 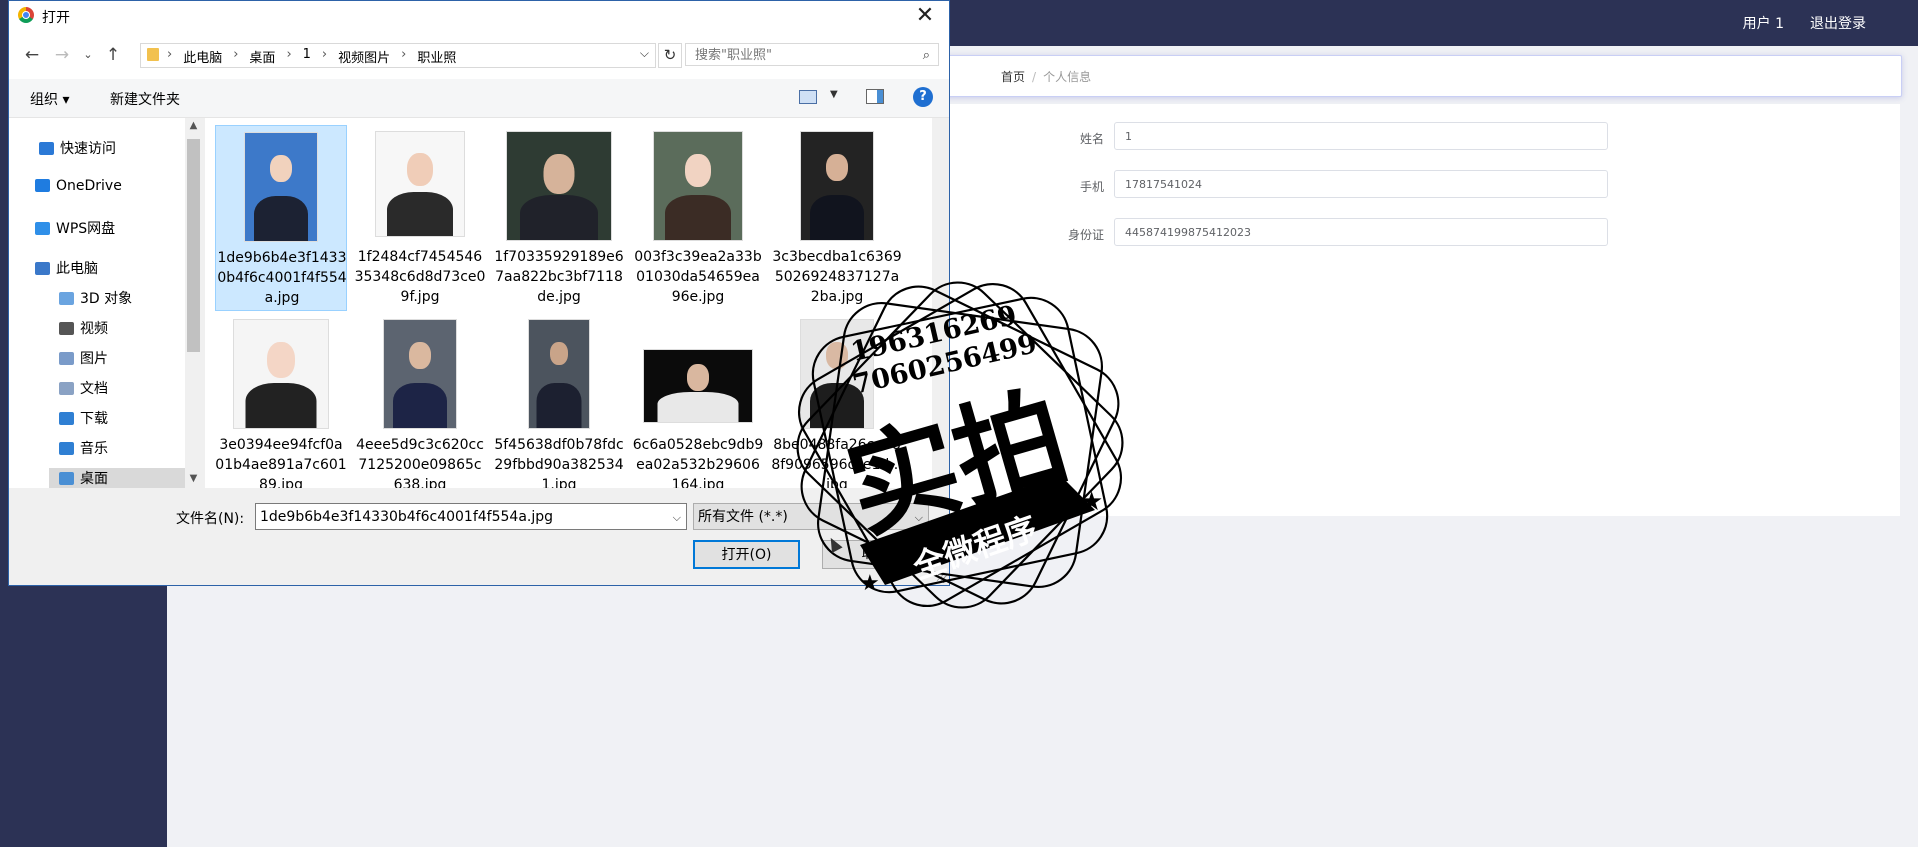 What do you see at coordinates (420, 277) in the screenshot?
I see `file-name: 1f2484cf745454635348c6d8d73ce09f.jpg` at bounding box center [420, 277].